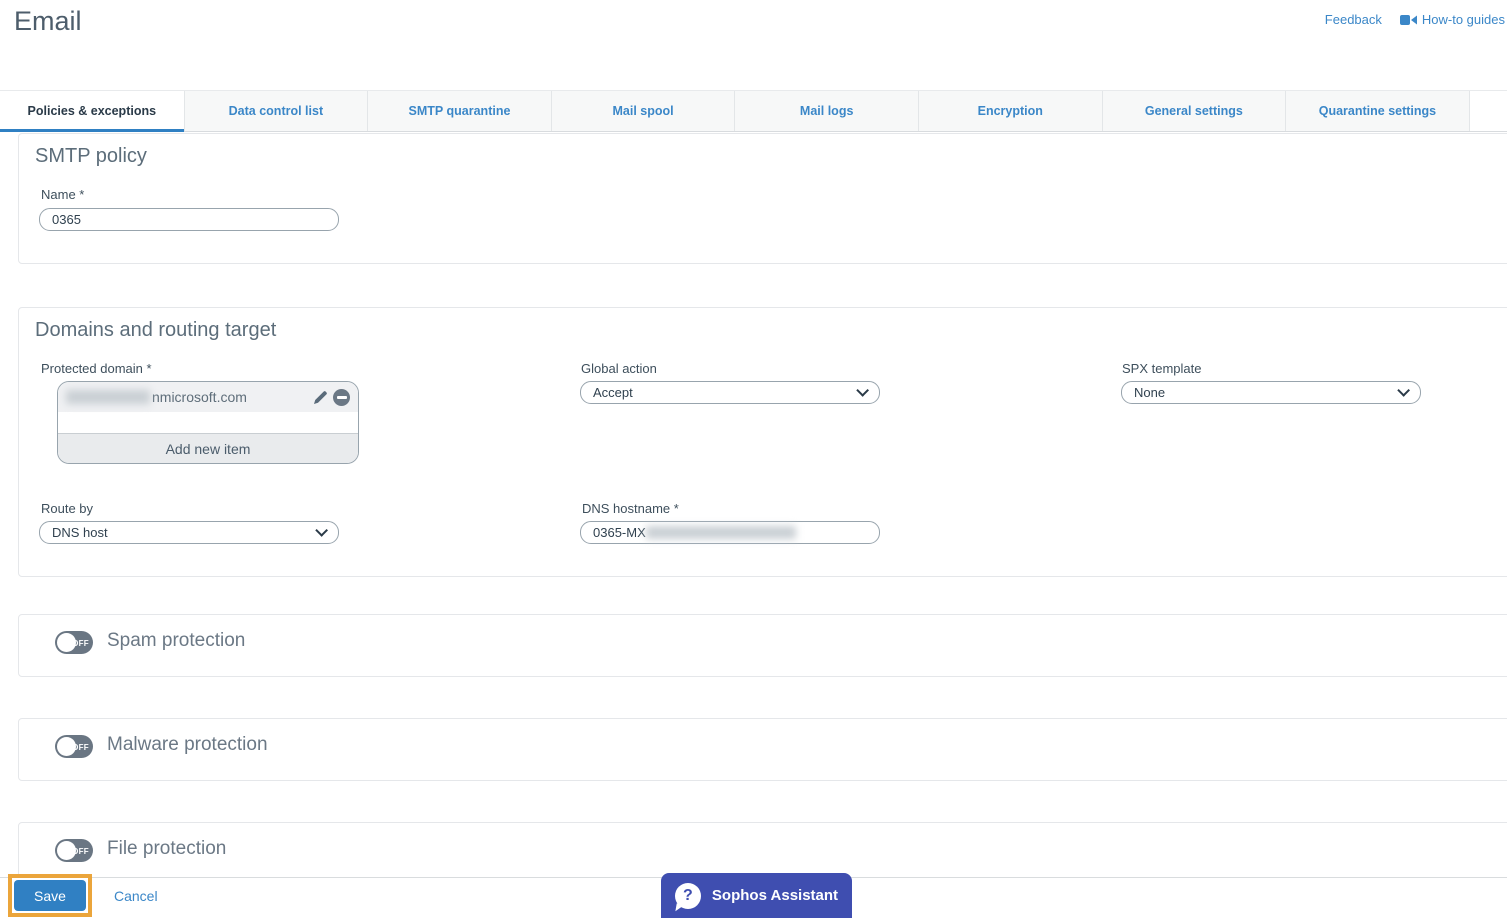 The width and height of the screenshot is (1507, 918). I want to click on tab-policies-exceptions: Policies & exceptions, so click(92, 111).